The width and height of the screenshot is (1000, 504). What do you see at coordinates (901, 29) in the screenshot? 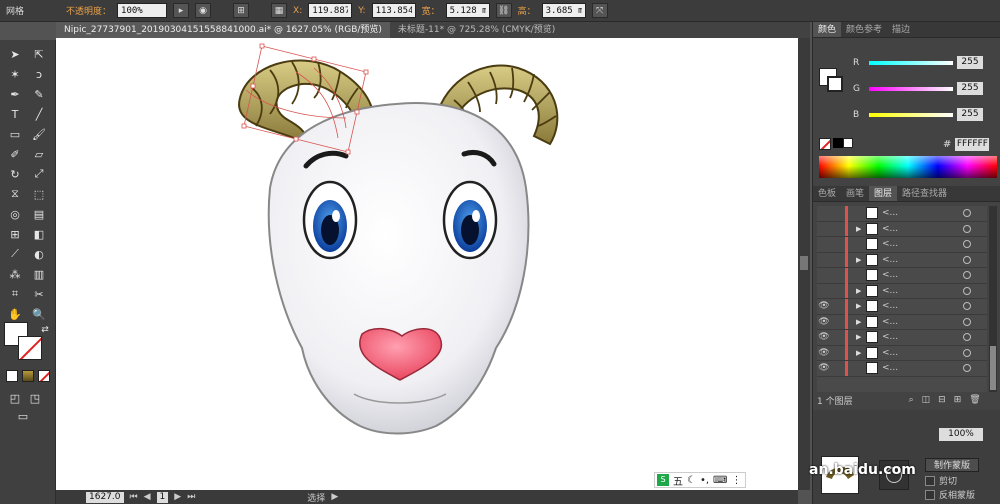
I see `tab-stroke: 描边` at bounding box center [901, 29].